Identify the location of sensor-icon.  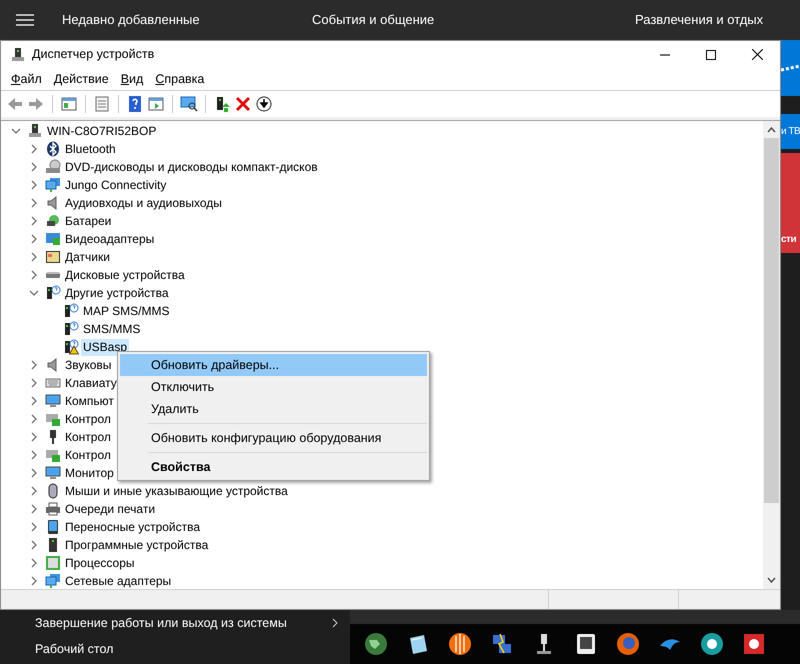
(53, 257).